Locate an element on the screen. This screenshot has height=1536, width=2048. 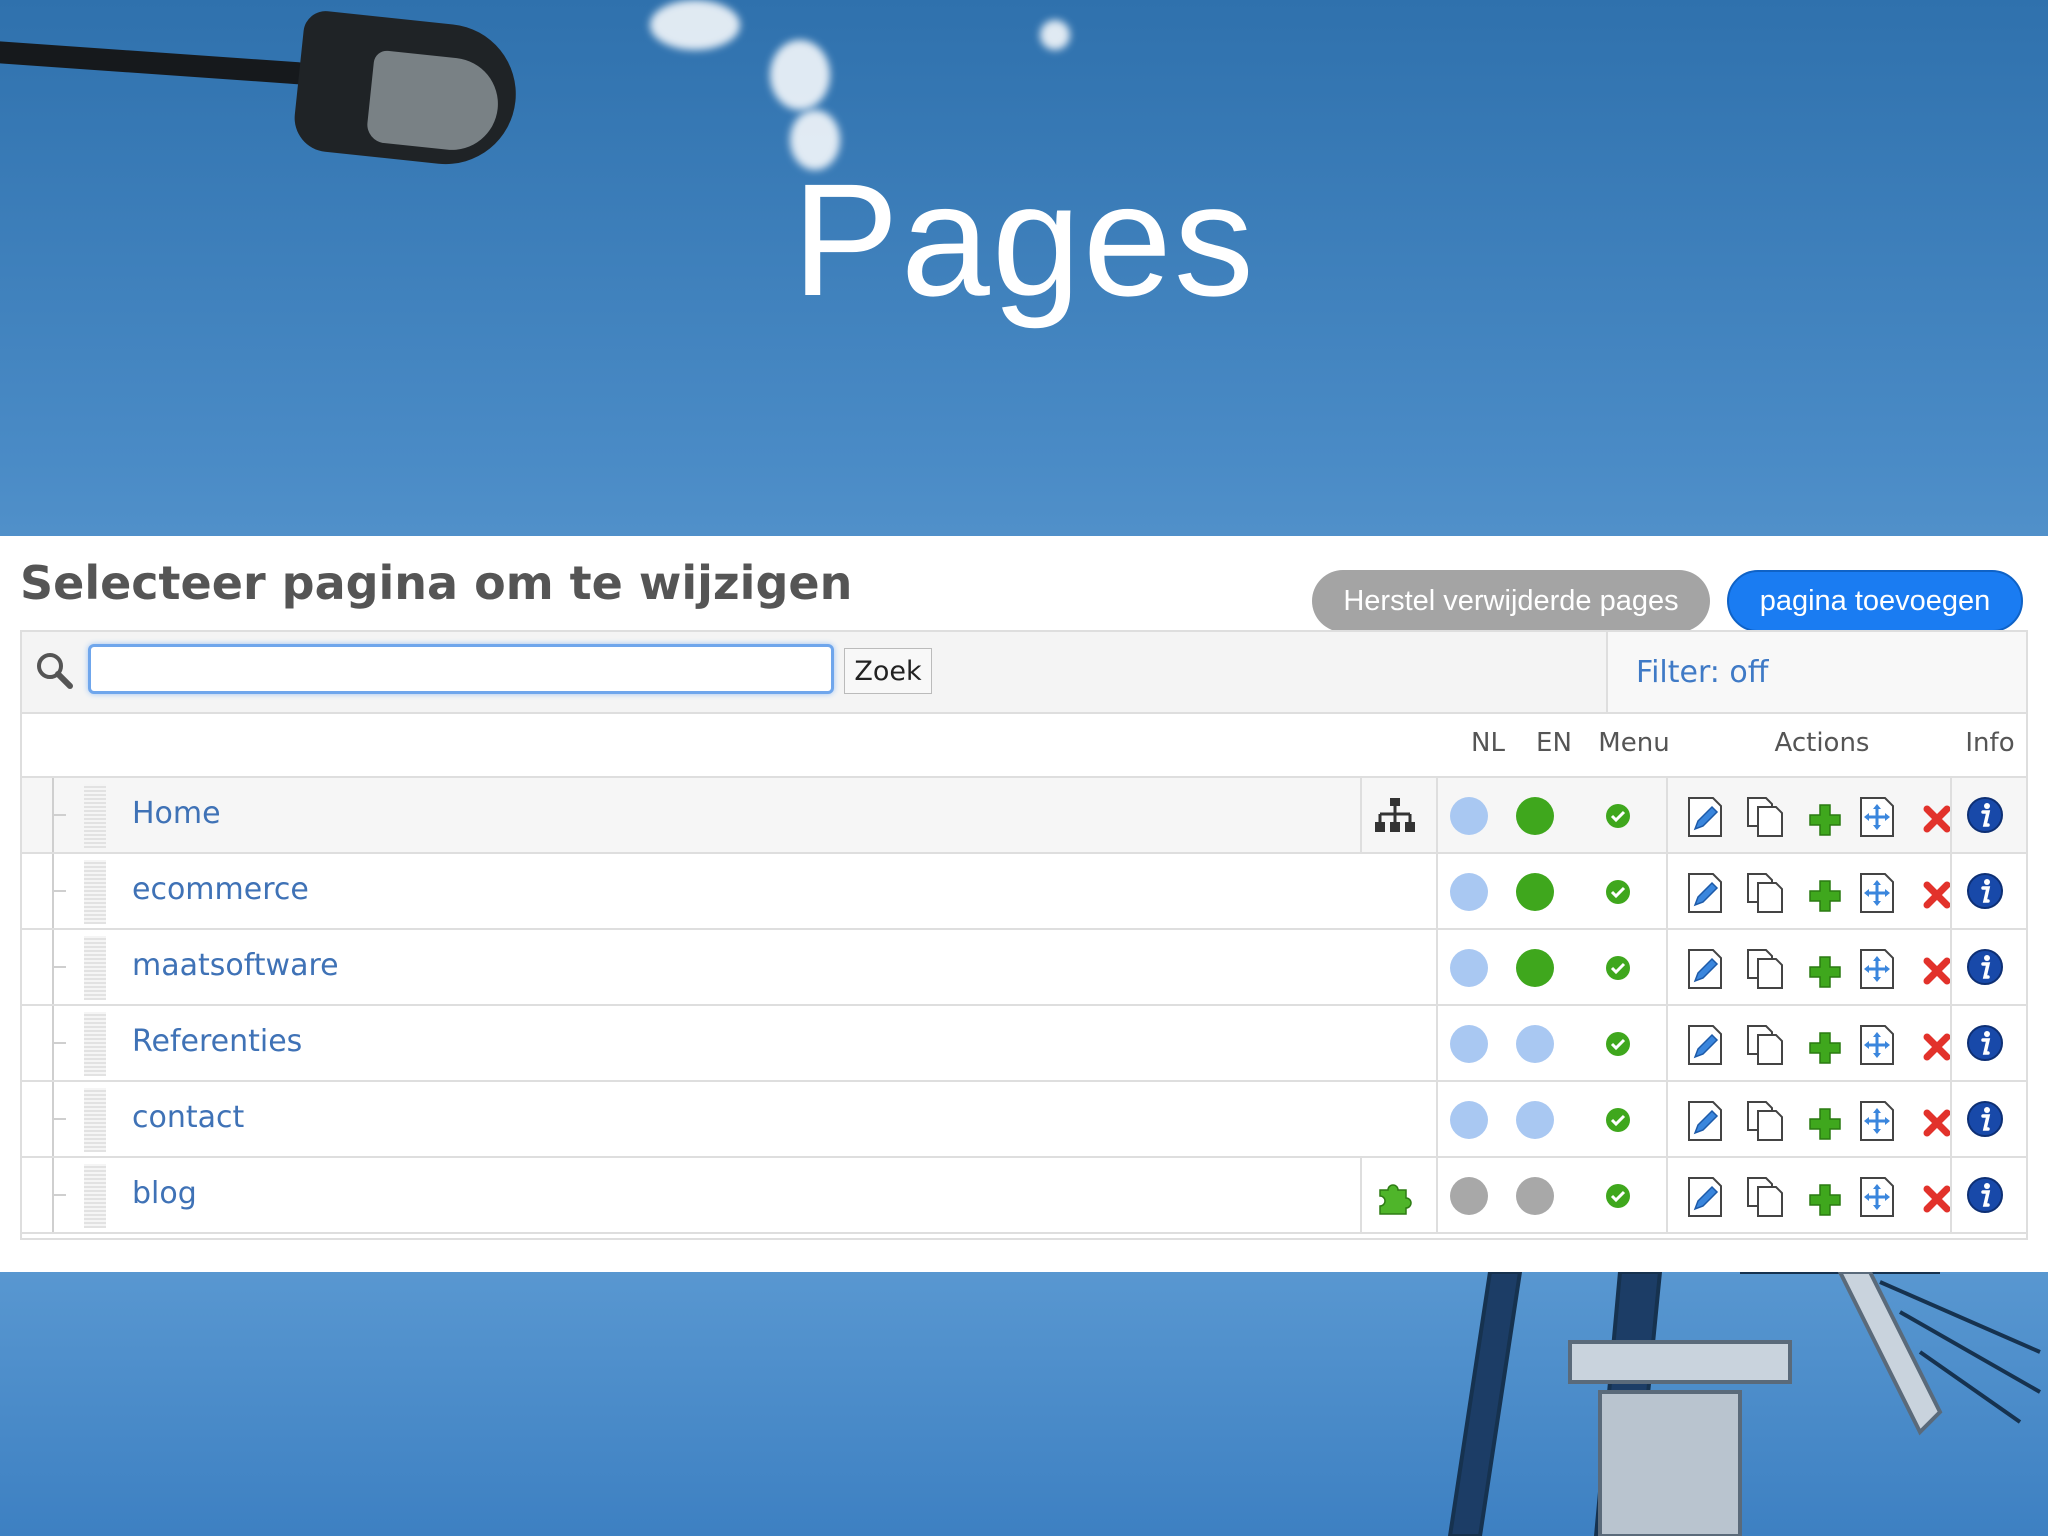
search-bar: Zoek Filter: off is located at coordinates (1024, 673).